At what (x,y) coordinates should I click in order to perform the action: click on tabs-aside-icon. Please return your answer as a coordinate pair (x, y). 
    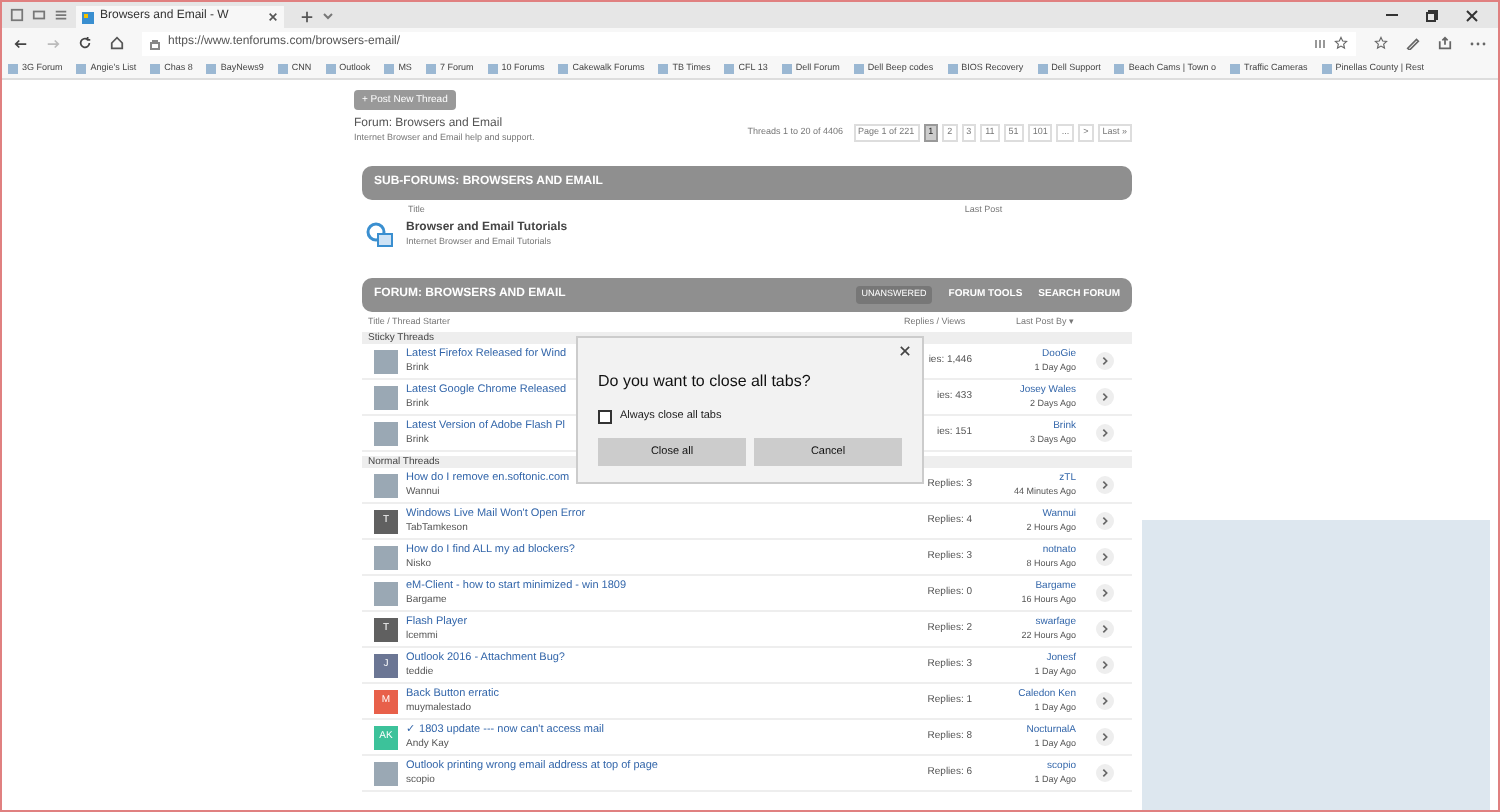
    Looking at the image, I should click on (17, 15).